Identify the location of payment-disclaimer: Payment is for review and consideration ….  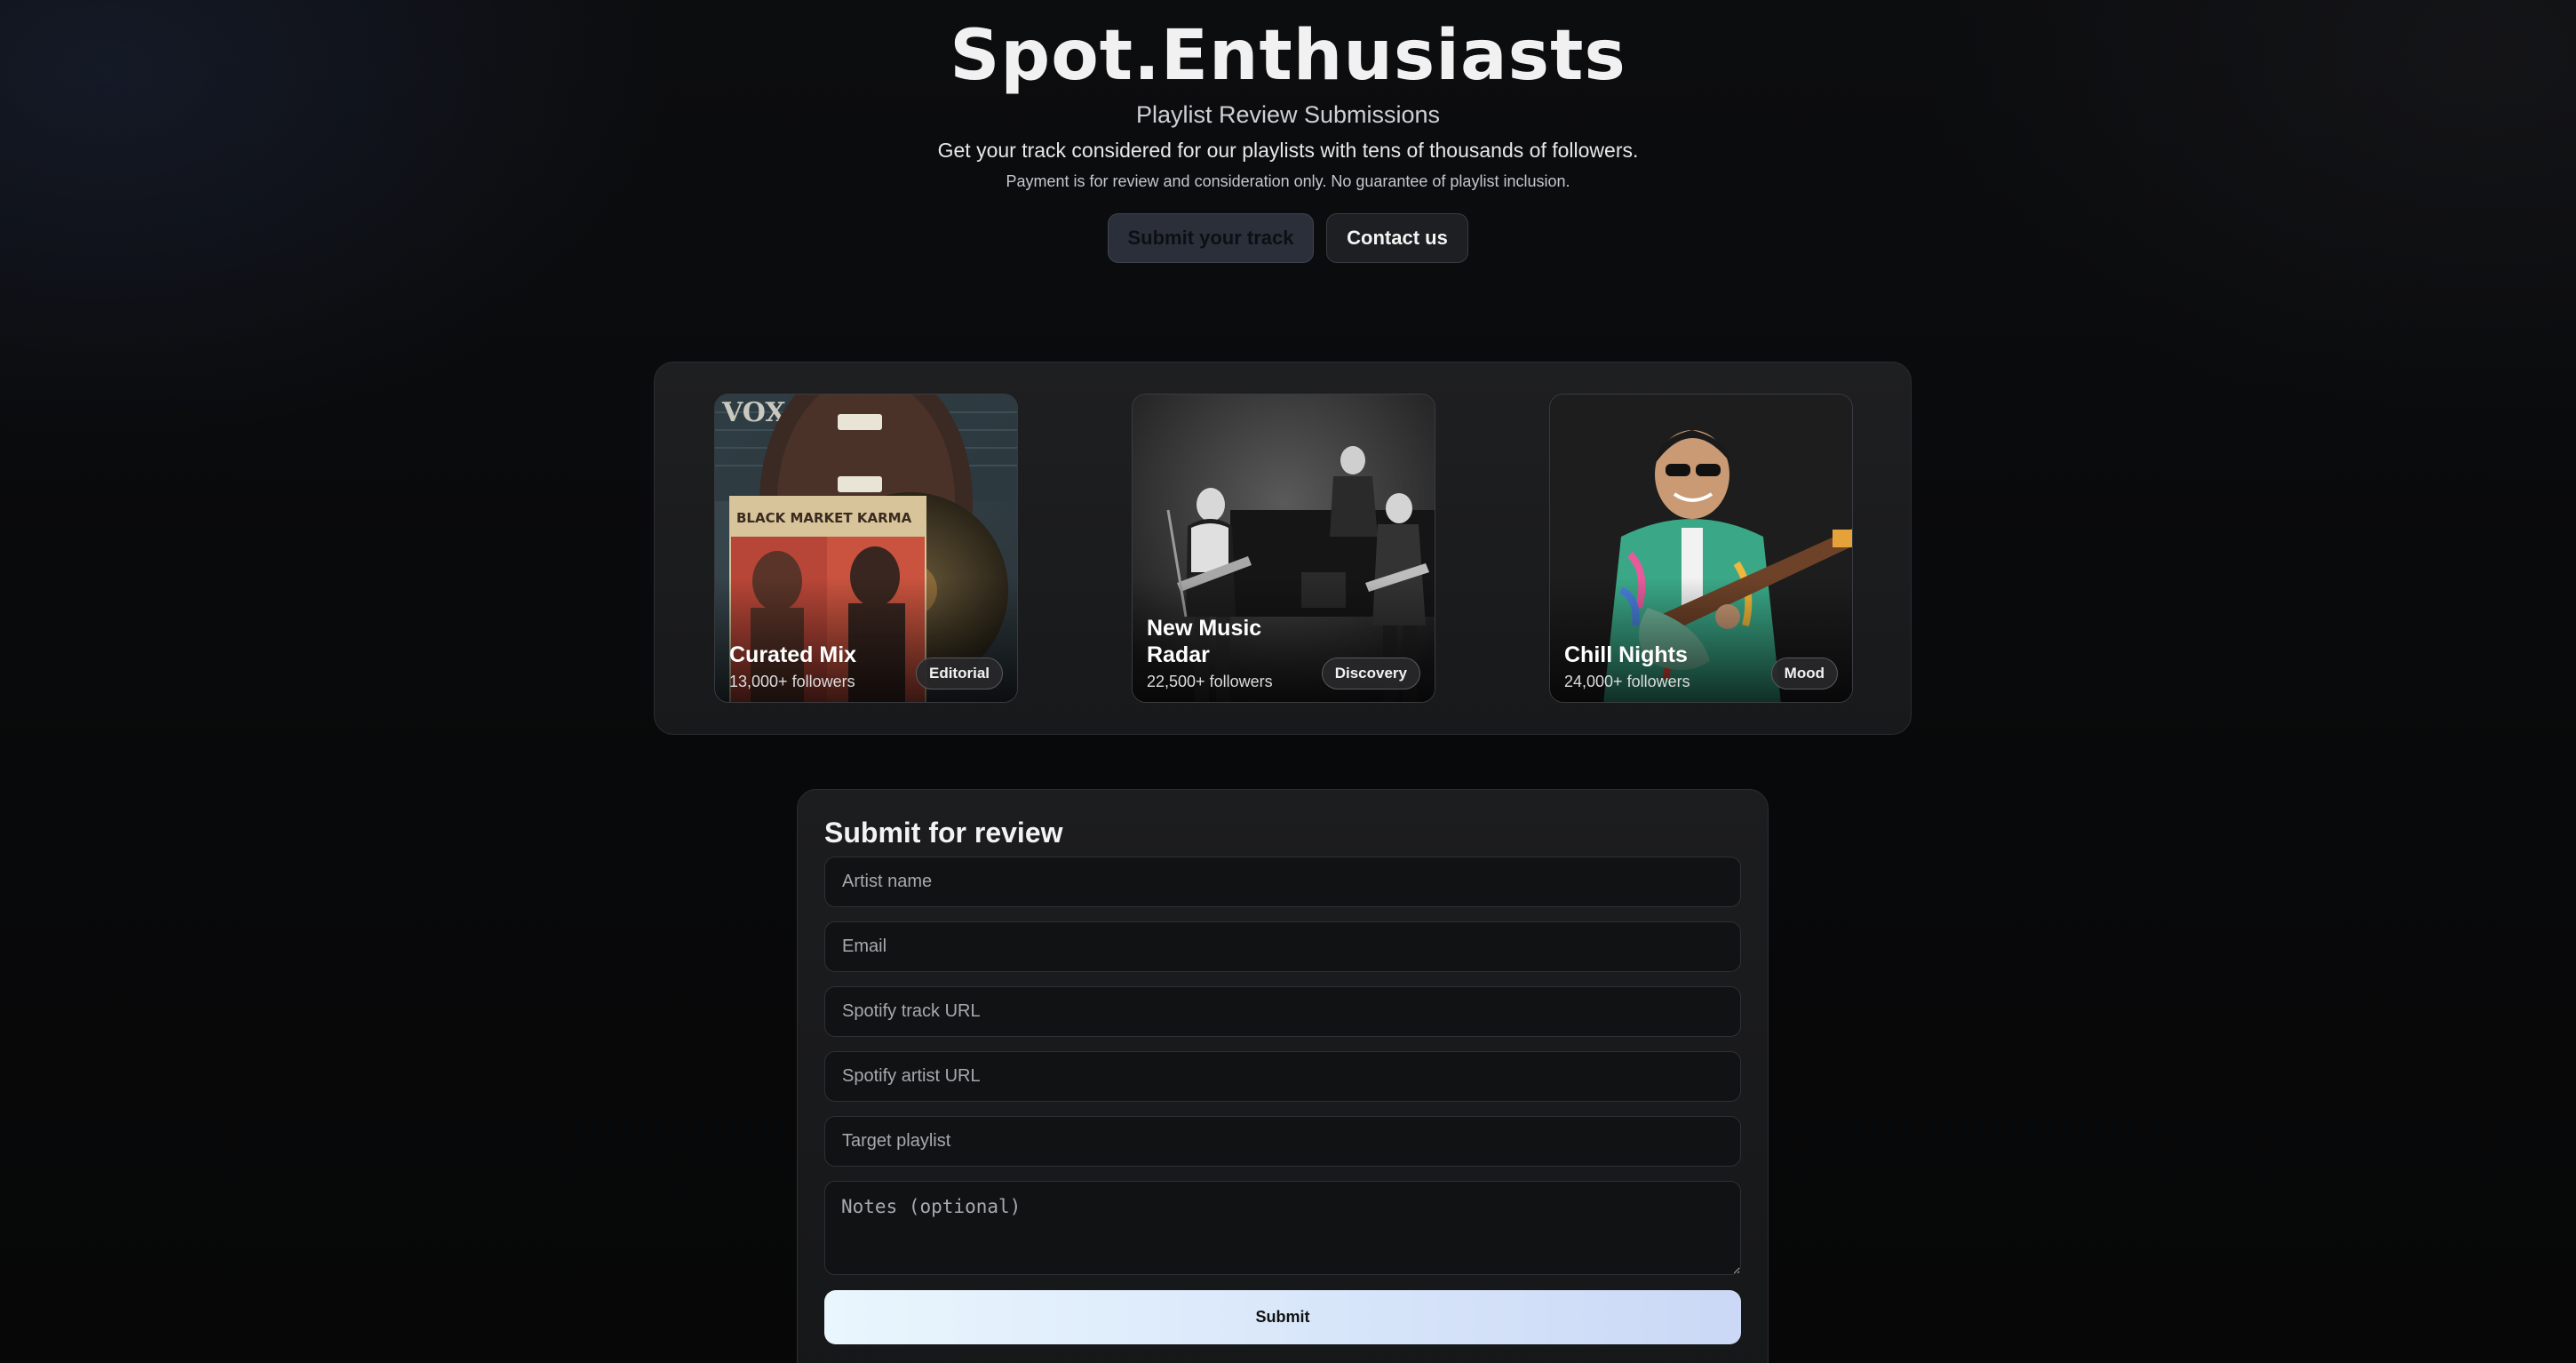
(1288, 181).